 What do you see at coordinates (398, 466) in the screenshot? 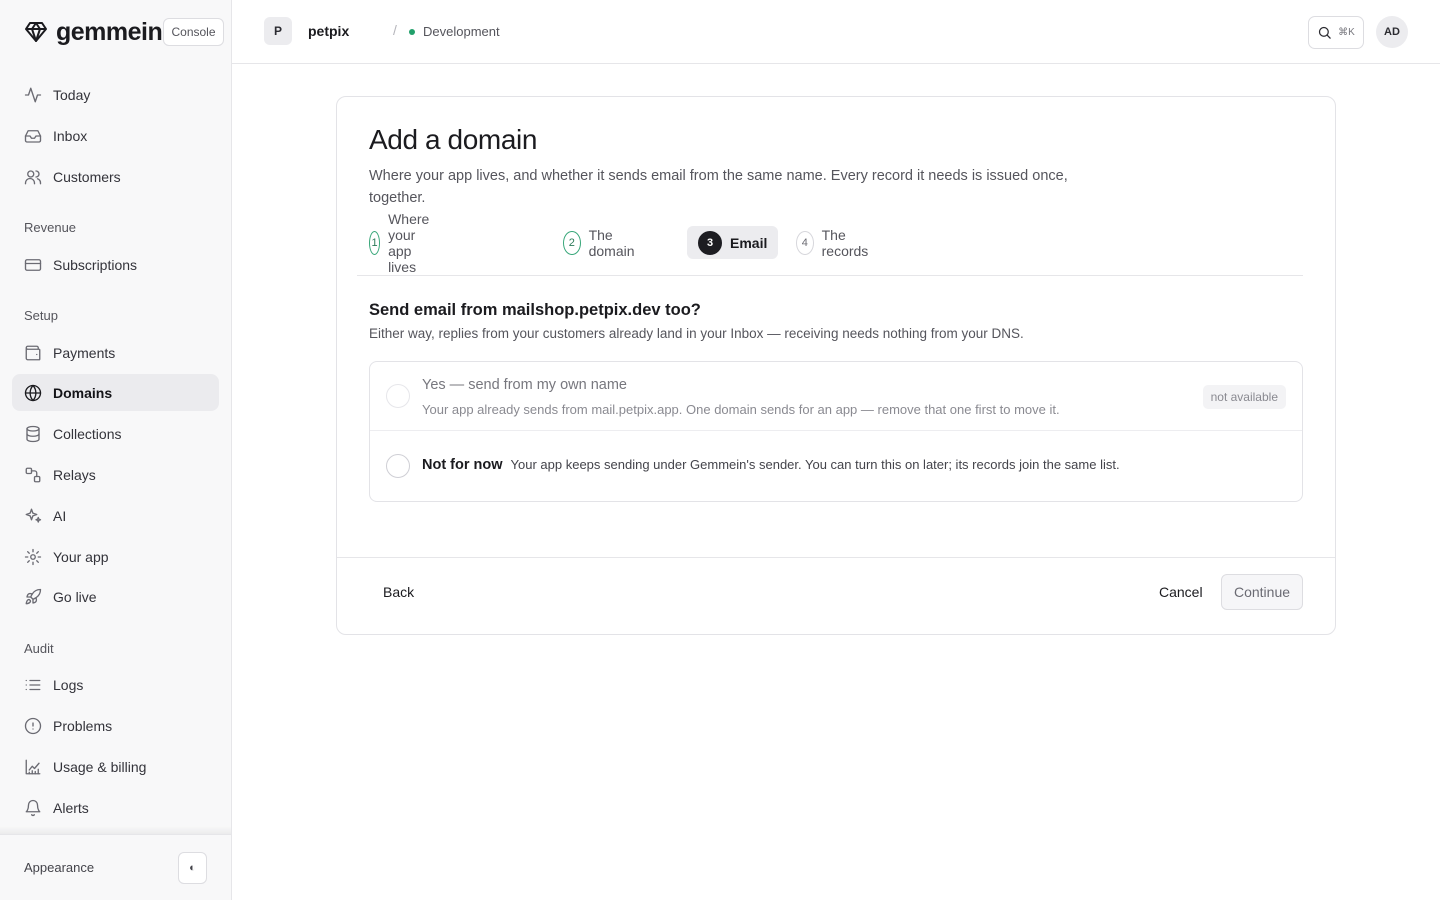
I see `radio-not-for-now` at bounding box center [398, 466].